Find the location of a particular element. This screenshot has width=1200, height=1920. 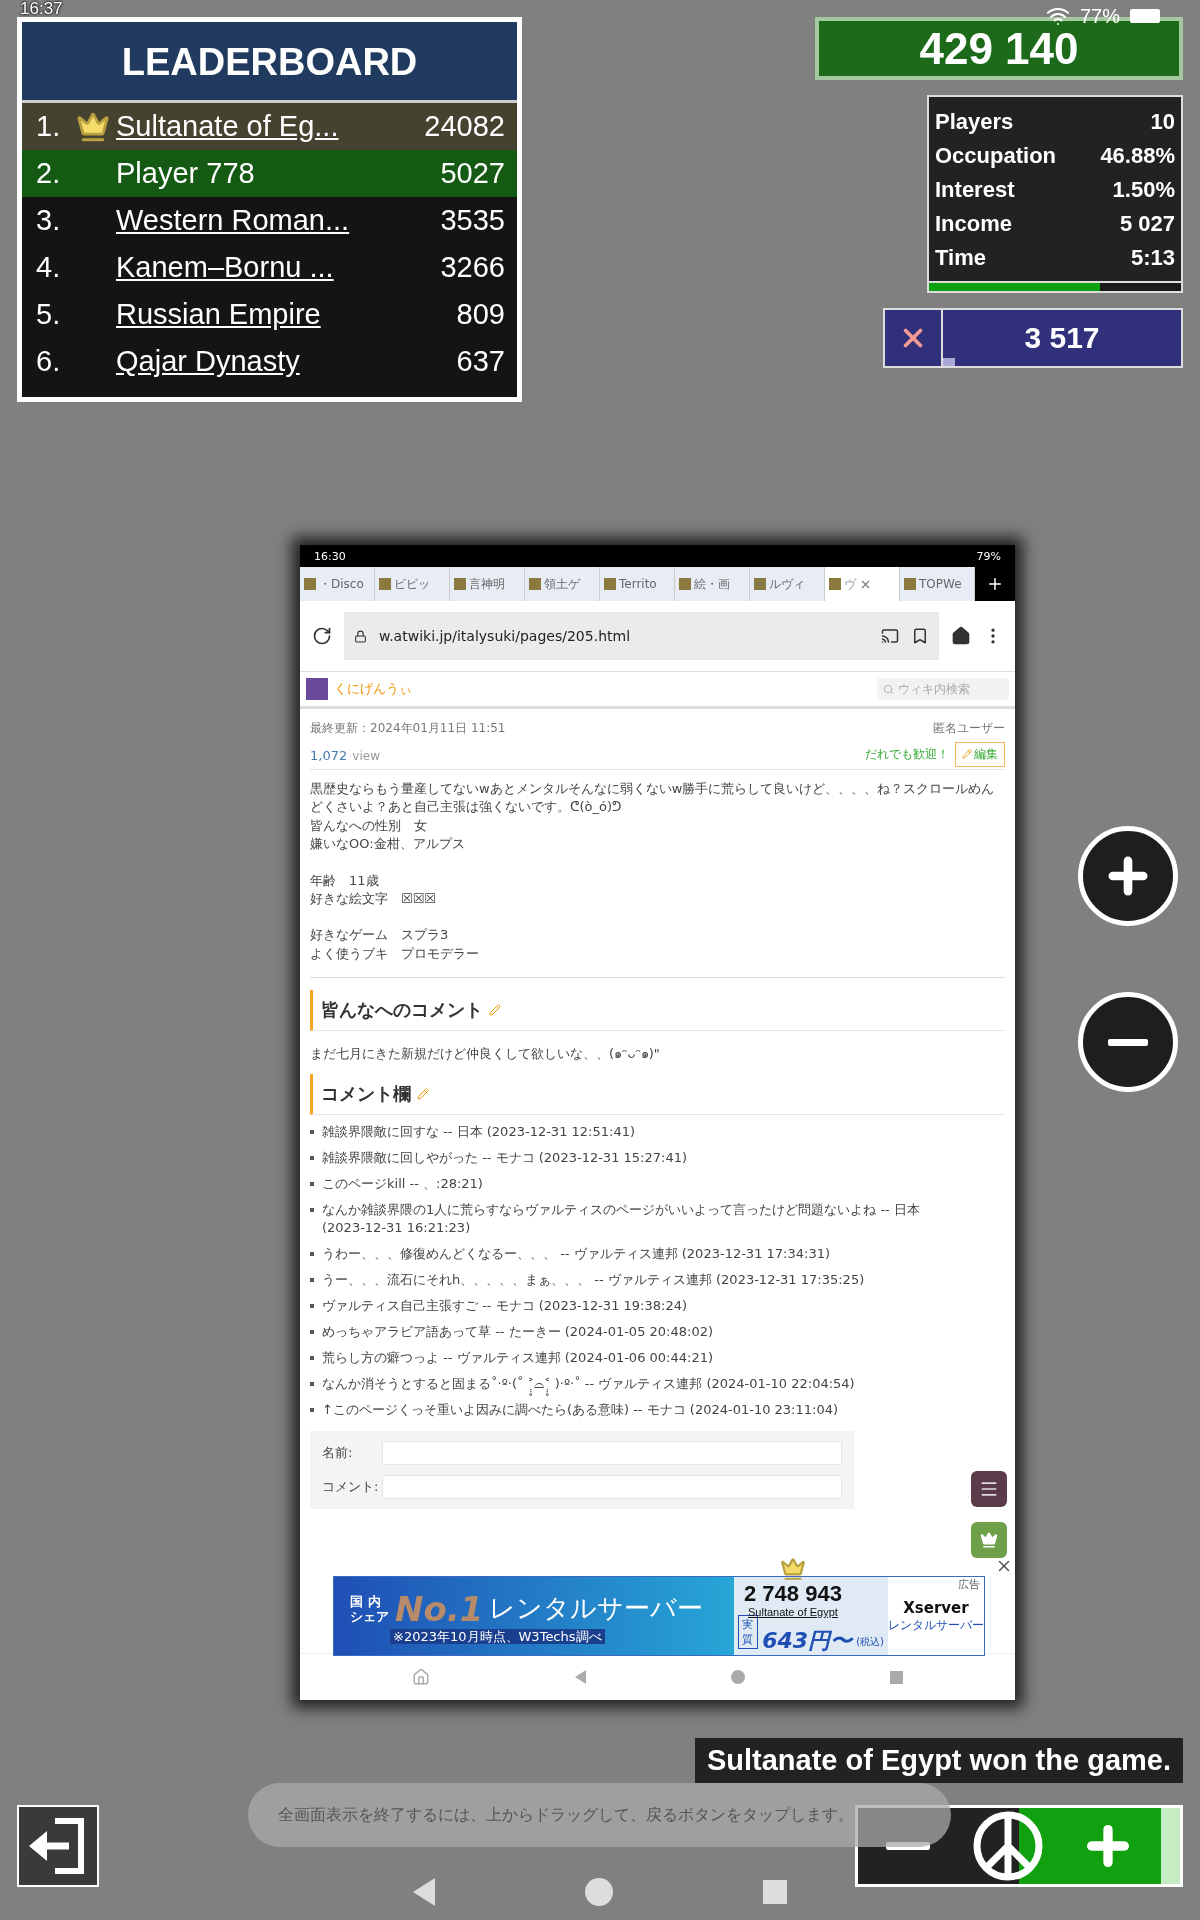

edit-button: 編集 is located at coordinates (980, 754).